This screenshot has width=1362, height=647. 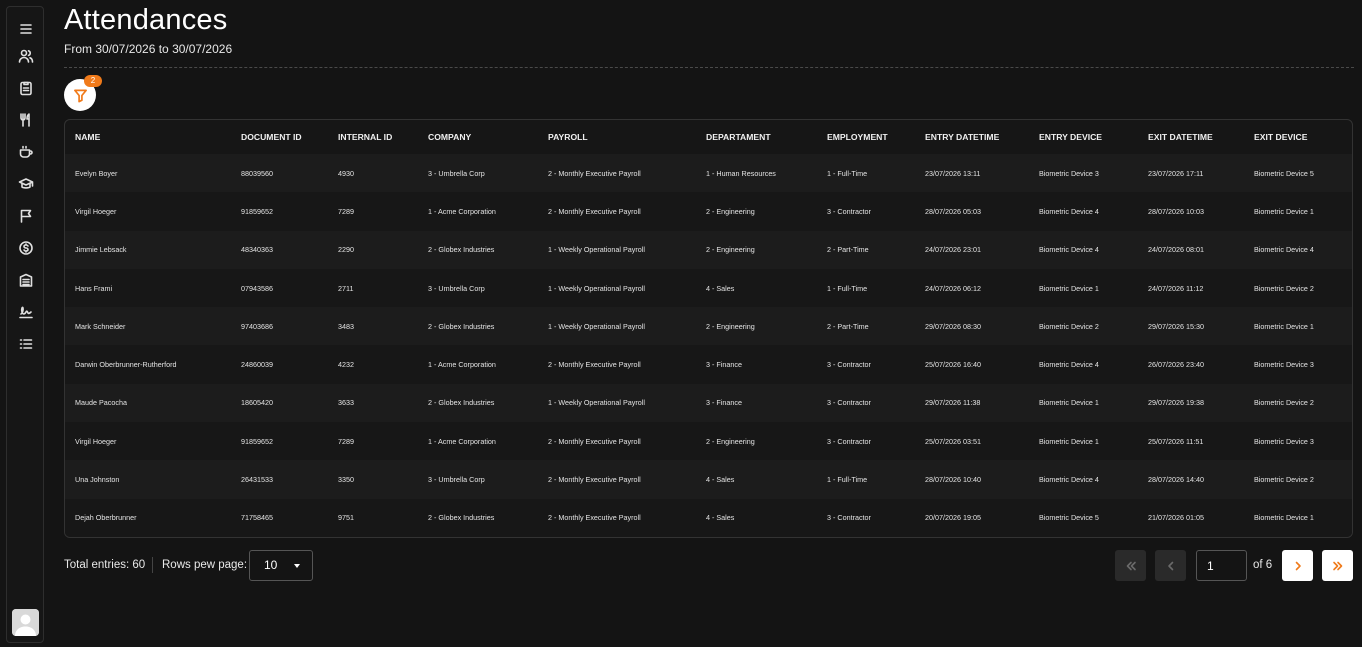 I want to click on signature-icon, so click(x=26, y=312).